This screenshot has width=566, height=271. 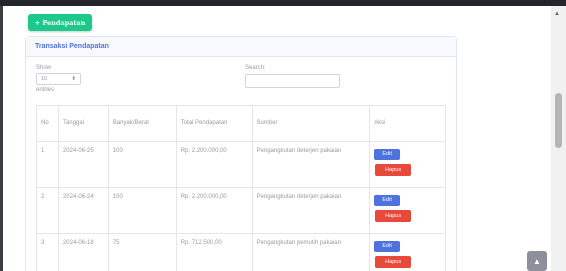 What do you see at coordinates (44, 79) in the screenshot?
I see `page-size-value: 10` at bounding box center [44, 79].